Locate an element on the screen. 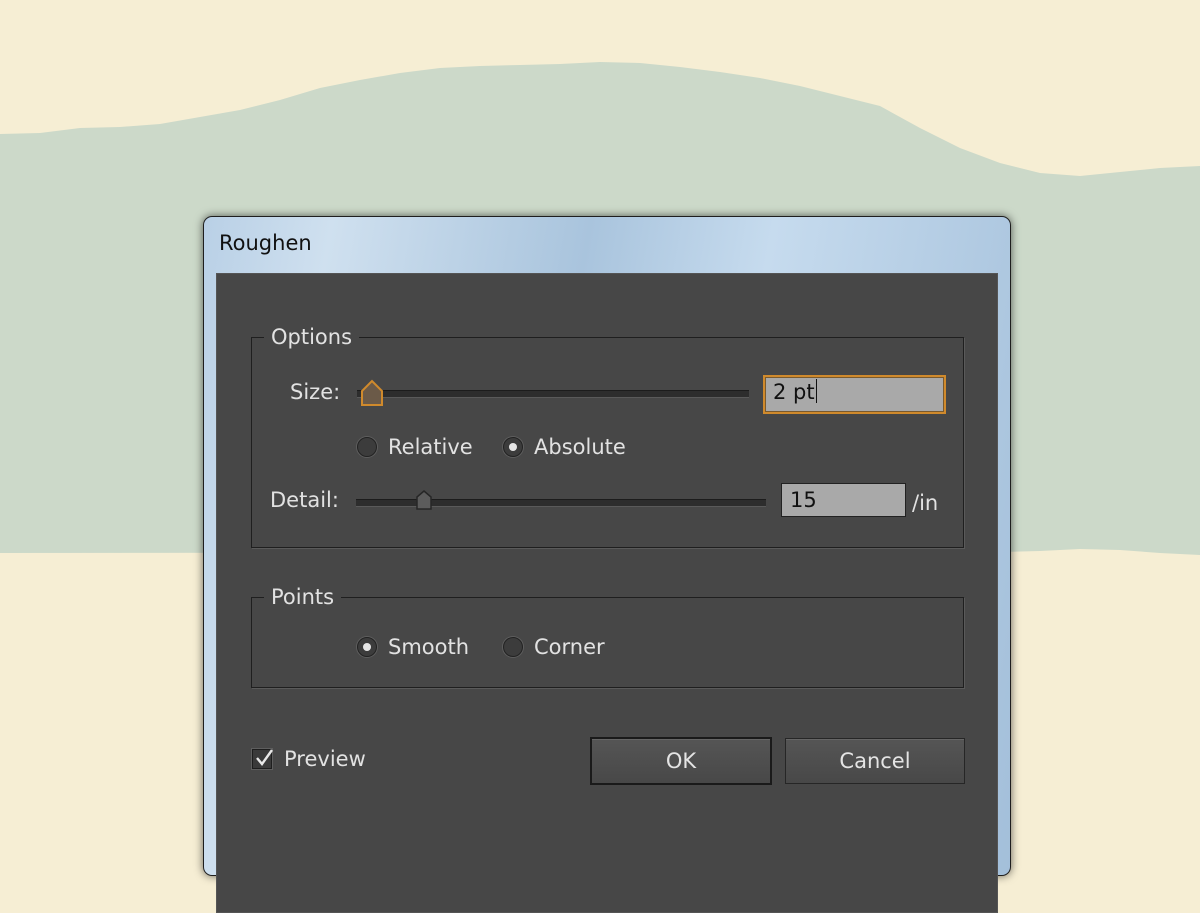 The width and height of the screenshot is (1200, 913). detail-value: 15 is located at coordinates (803, 500).